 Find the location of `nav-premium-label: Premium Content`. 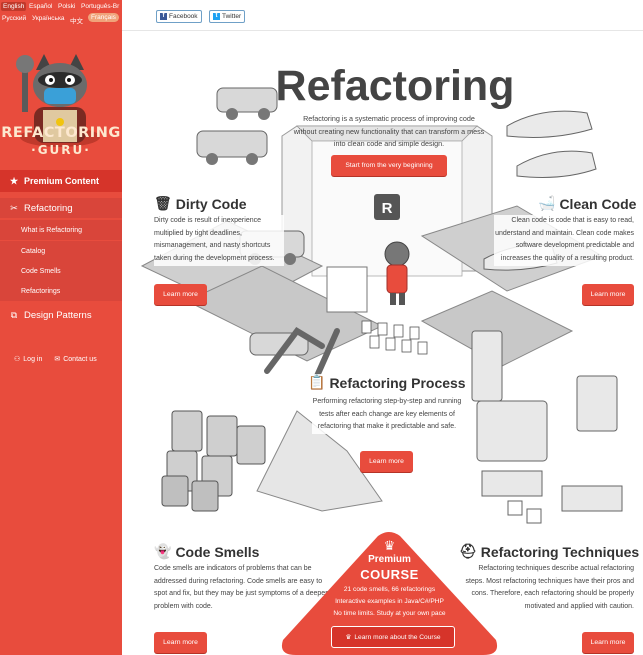

nav-premium-label: Premium Content is located at coordinates (62, 181).